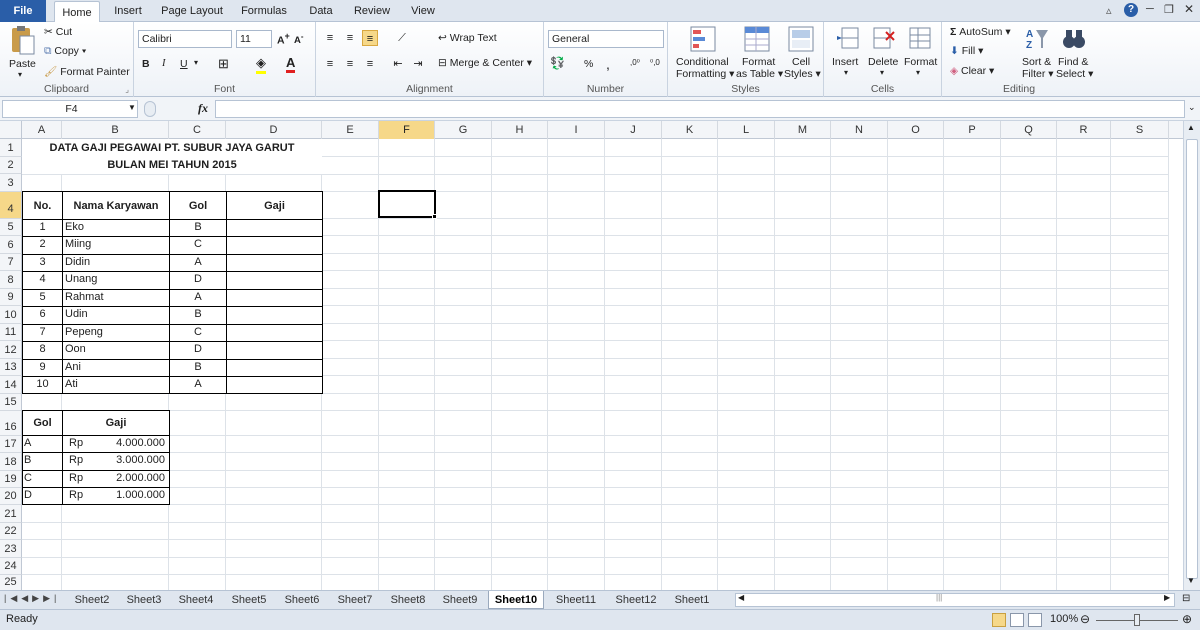  I want to click on lookup-gaji: 1.000.000, so click(129, 495).